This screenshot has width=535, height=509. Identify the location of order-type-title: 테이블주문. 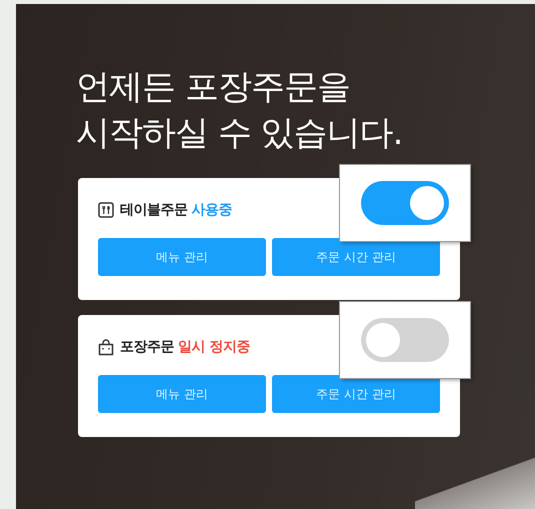
(154, 210).